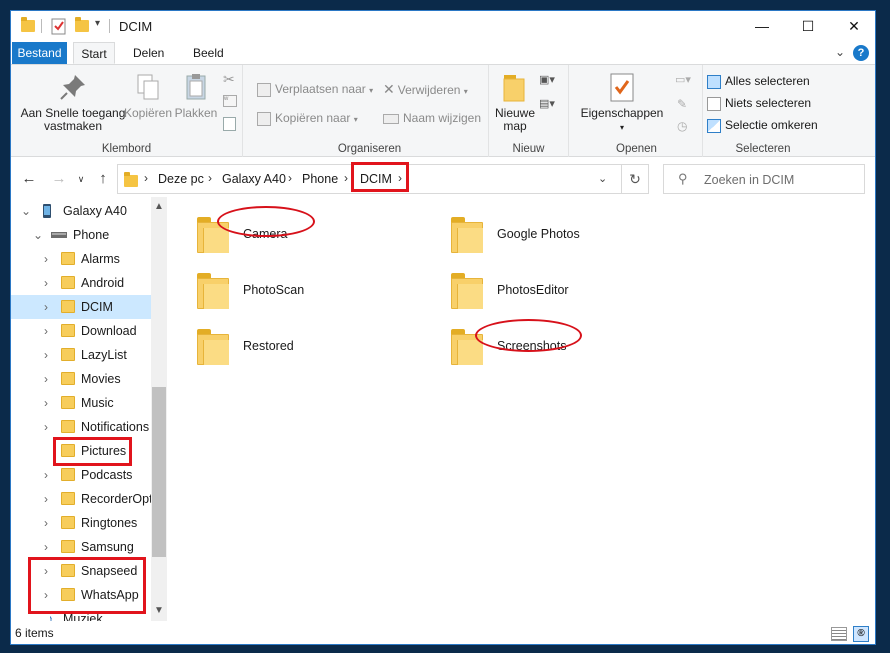  What do you see at coordinates (861, 634) in the screenshot?
I see `large-icons-view-icon: ®` at bounding box center [861, 634].